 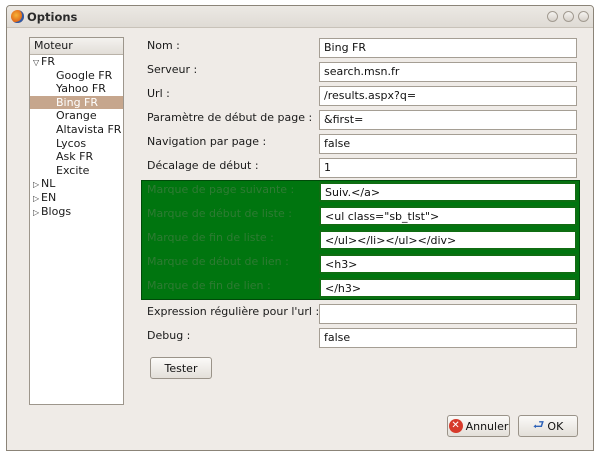 I want to click on tree-item-label: Orange, so click(x=76, y=116).